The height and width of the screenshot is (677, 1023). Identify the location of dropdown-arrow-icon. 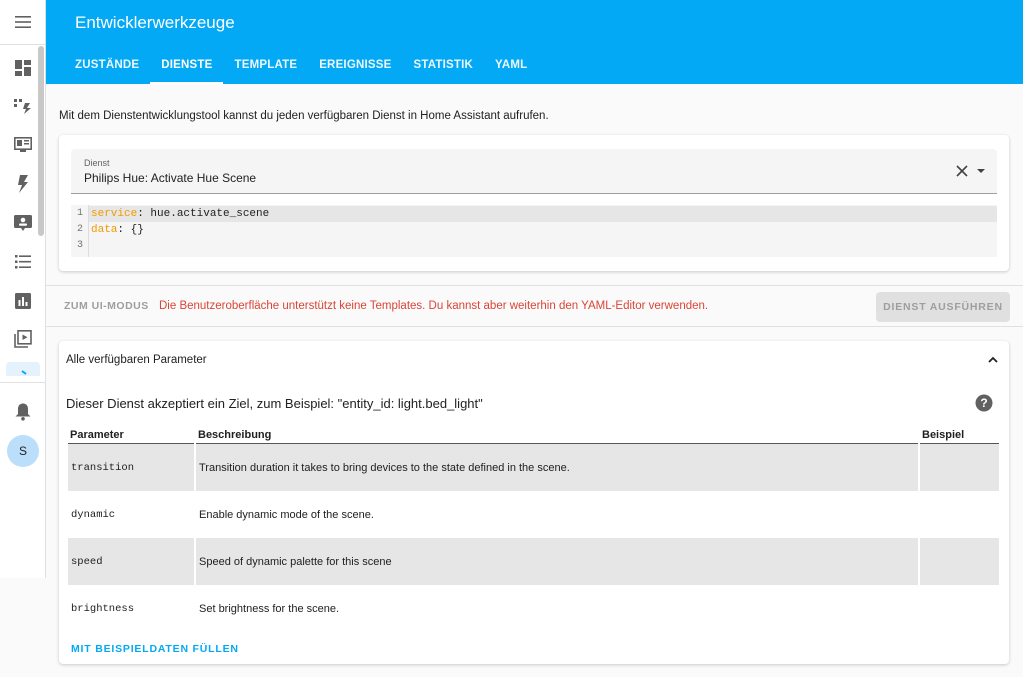
(981, 171).